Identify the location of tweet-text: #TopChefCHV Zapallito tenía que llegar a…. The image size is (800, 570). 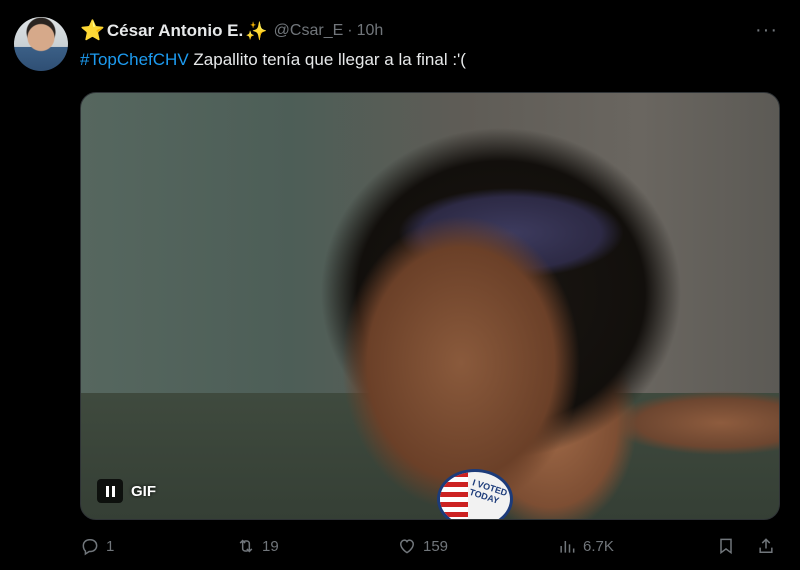
(273, 60).